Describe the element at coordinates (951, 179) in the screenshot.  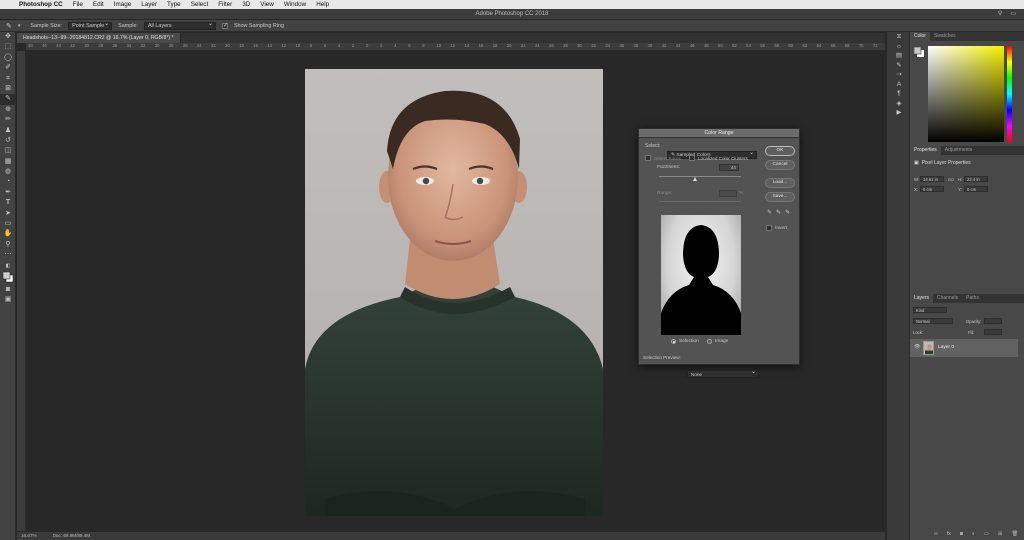
I see `link-toggle: GO` at that location.